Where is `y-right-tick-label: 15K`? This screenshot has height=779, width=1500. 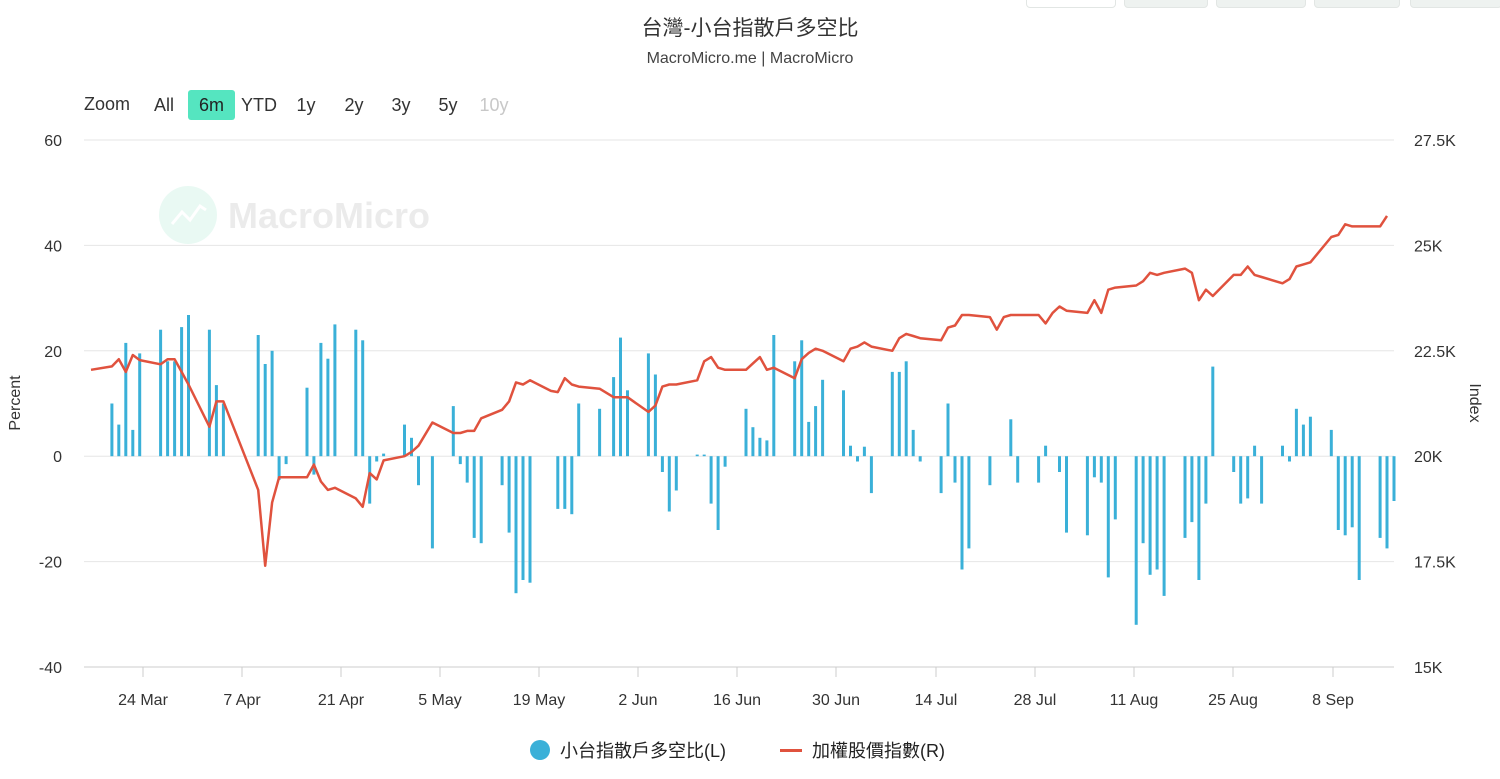
y-right-tick-label: 15K is located at coordinates (1428, 668).